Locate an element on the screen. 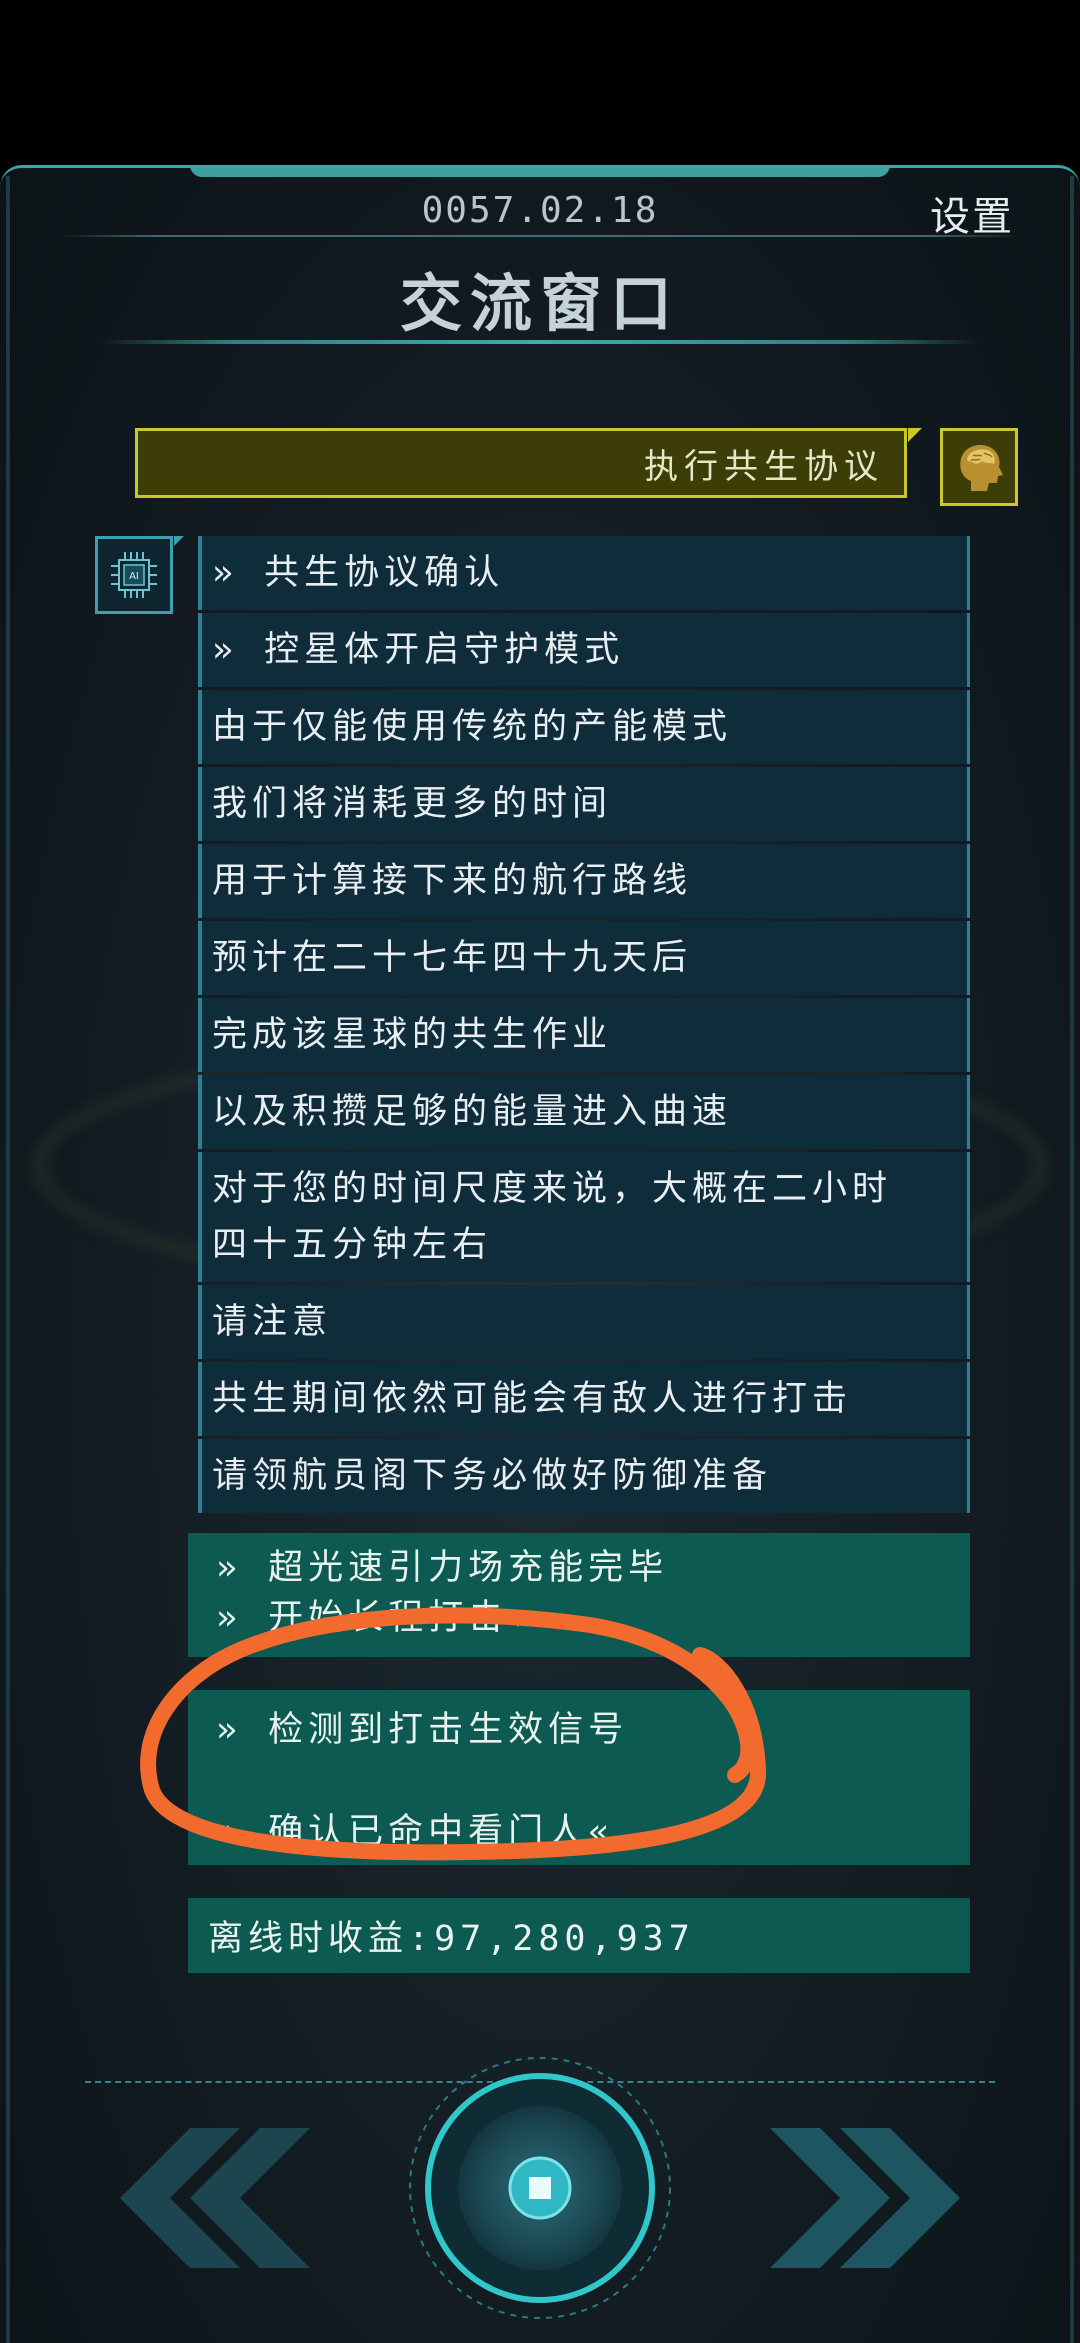 Image resolution: width=1080 pixels, height=2343 pixels. system-message-line: » 开始长程打击« is located at coordinates (375, 1618).